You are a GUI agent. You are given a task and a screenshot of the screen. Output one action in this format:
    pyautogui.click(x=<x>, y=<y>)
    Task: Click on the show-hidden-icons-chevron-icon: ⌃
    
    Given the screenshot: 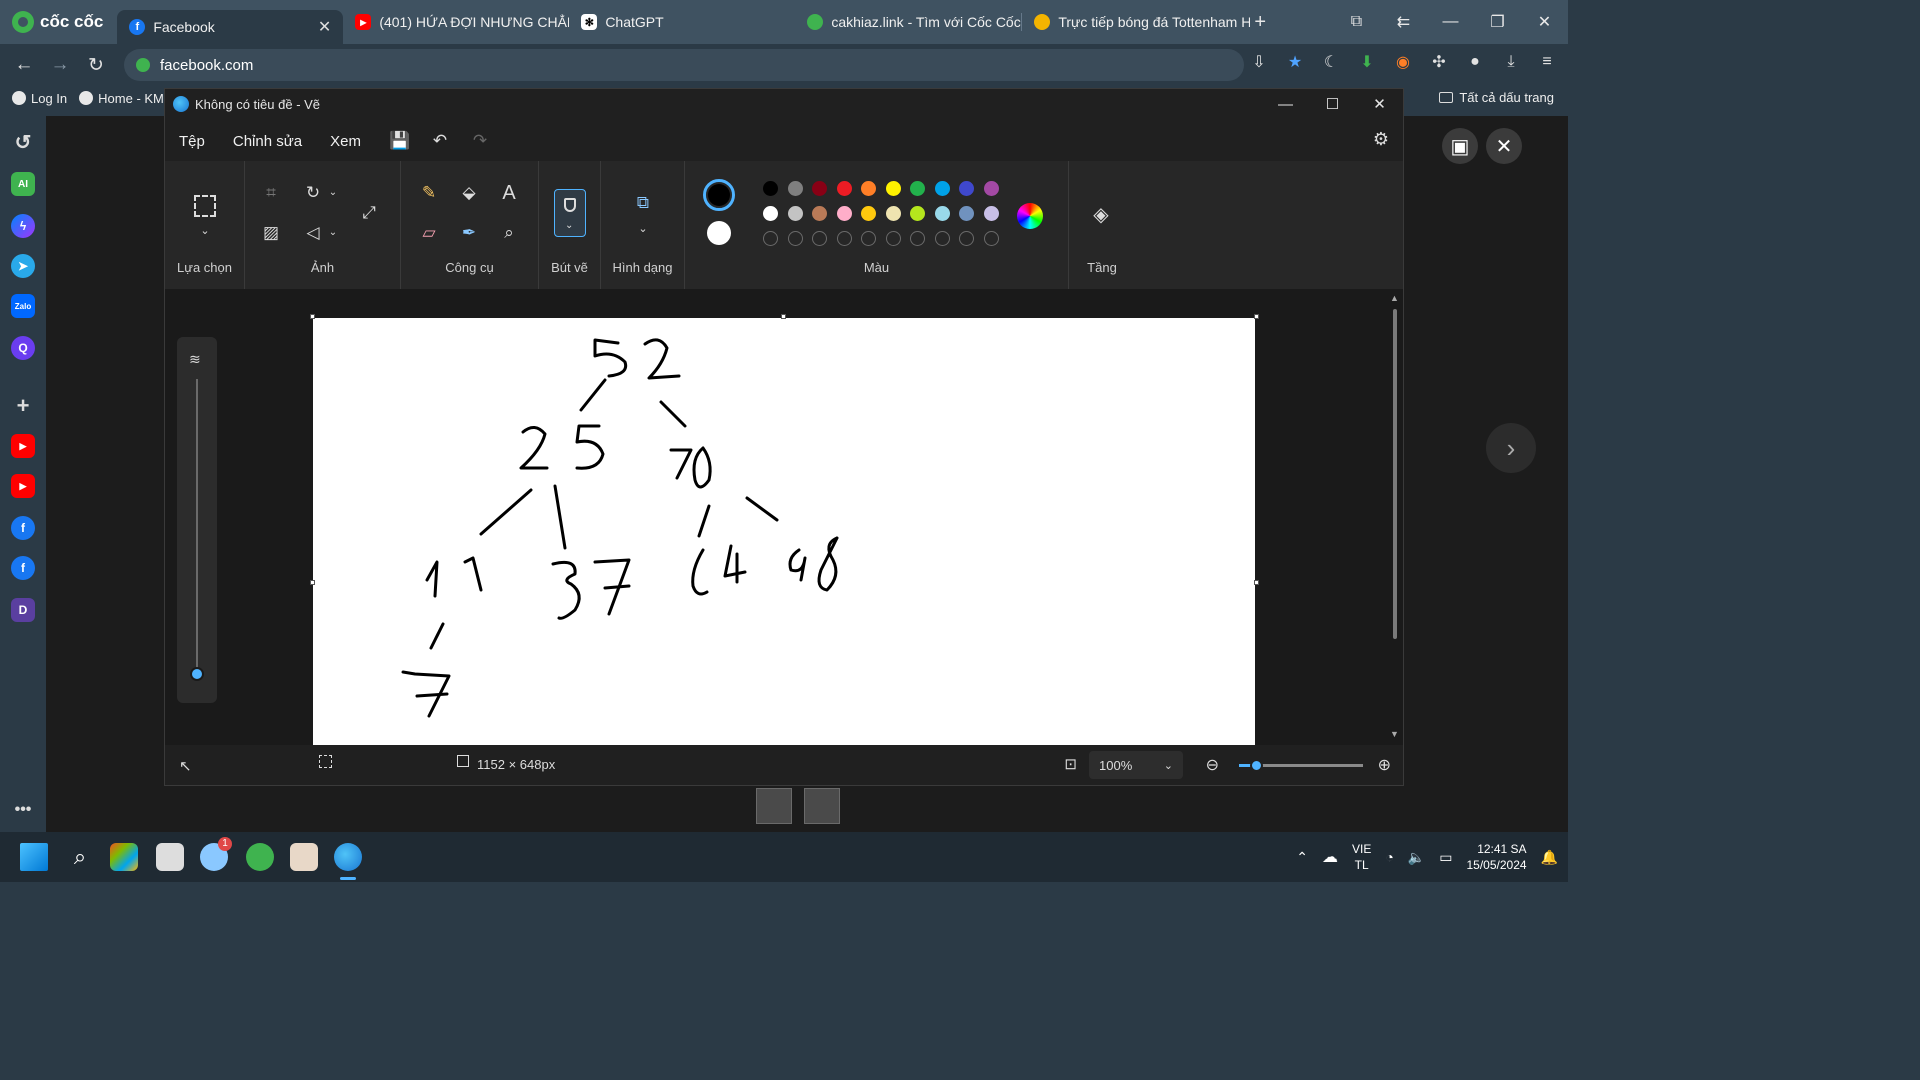 What is the action you would take?
    pyautogui.click(x=1302, y=857)
    